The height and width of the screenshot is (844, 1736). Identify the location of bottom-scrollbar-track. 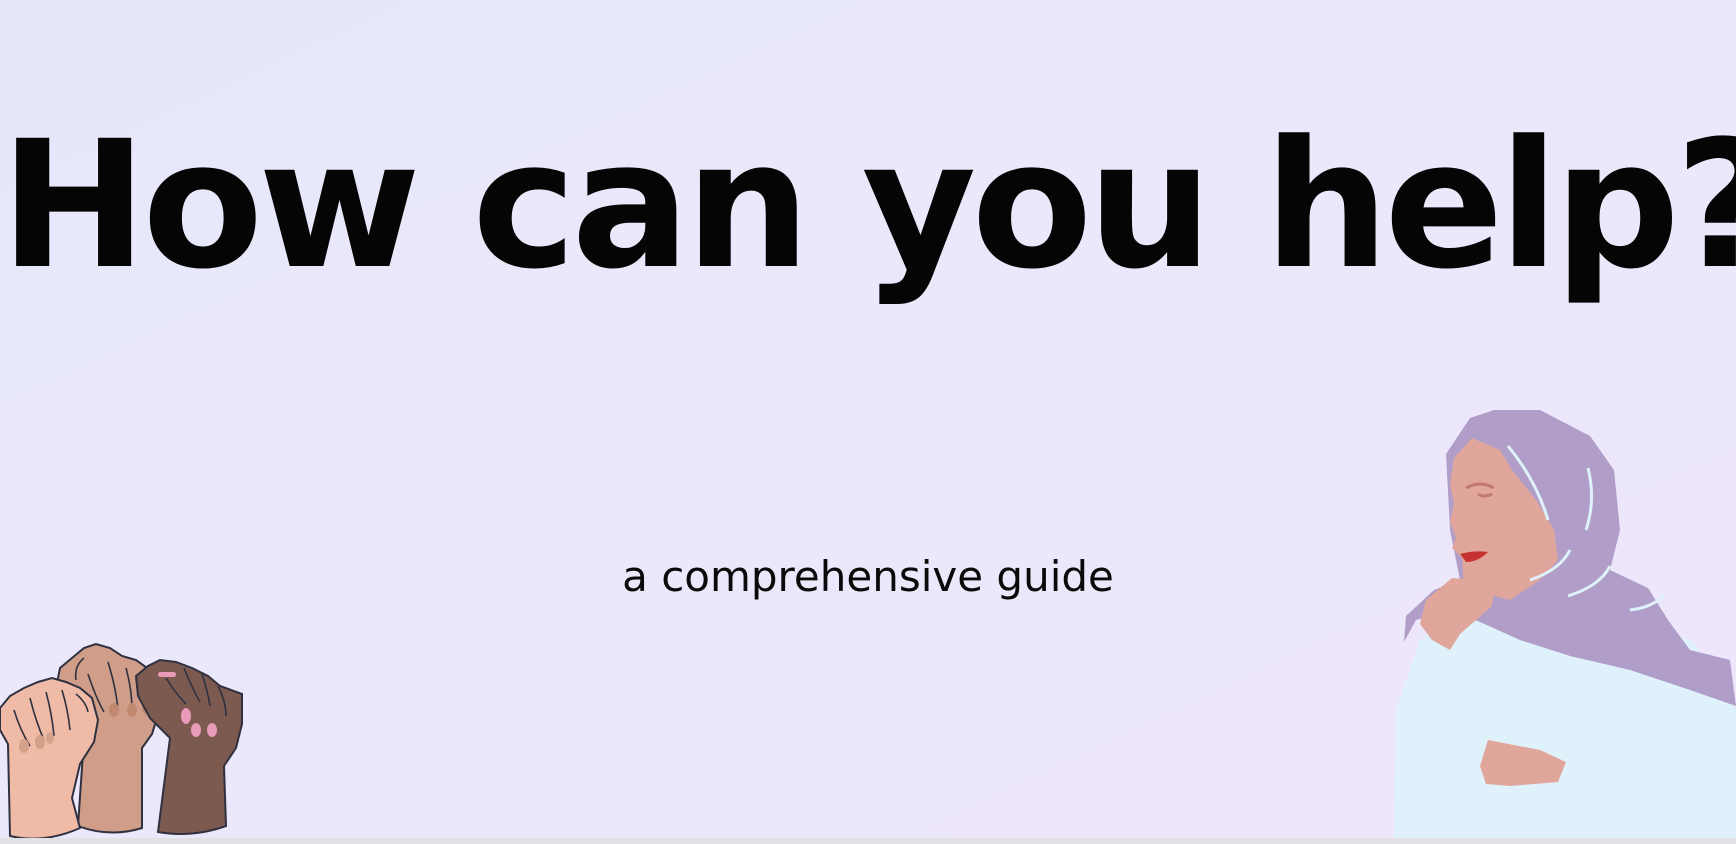
(868, 841).